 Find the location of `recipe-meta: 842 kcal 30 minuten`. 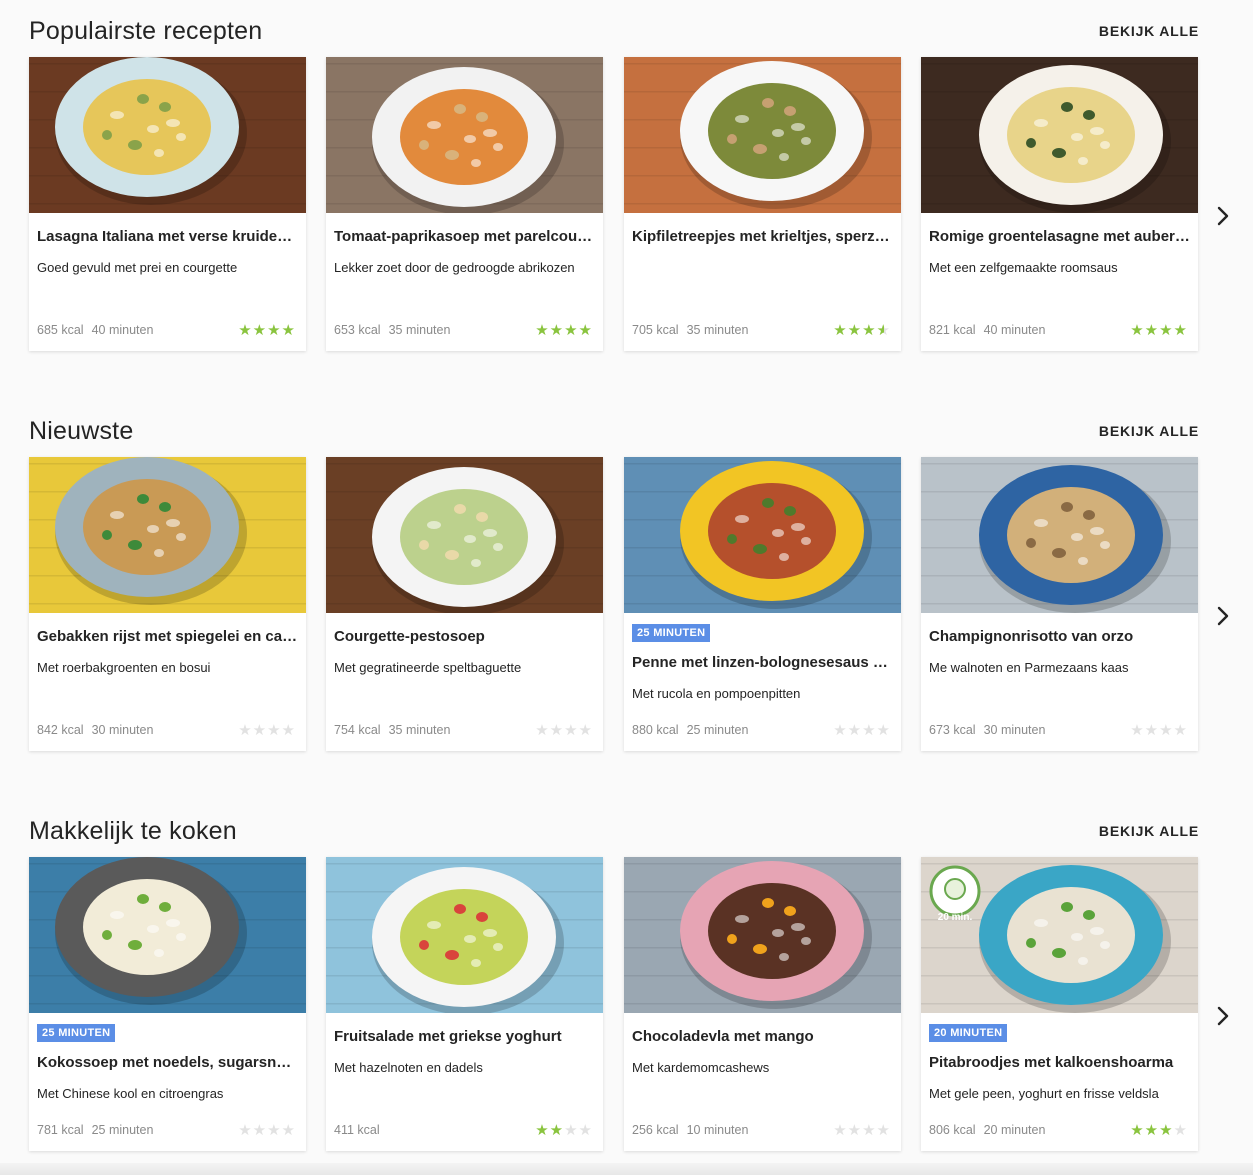

recipe-meta: 842 kcal 30 minuten is located at coordinates (95, 730).